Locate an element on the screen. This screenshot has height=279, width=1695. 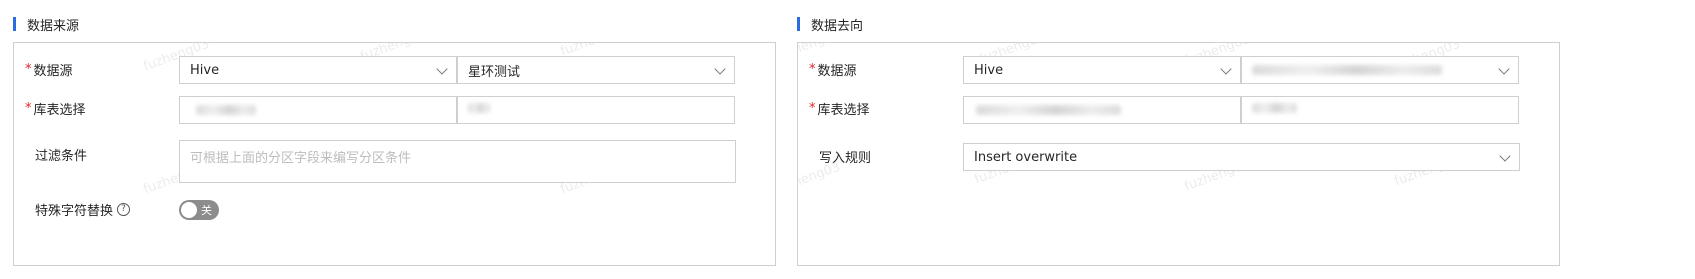
target-write-rule-select: Insert overwrite is located at coordinates (1241, 157).